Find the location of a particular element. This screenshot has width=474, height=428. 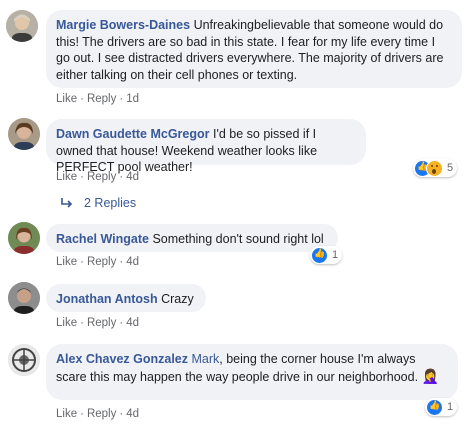

view-replies-link: 2 Replies is located at coordinates (98, 203).